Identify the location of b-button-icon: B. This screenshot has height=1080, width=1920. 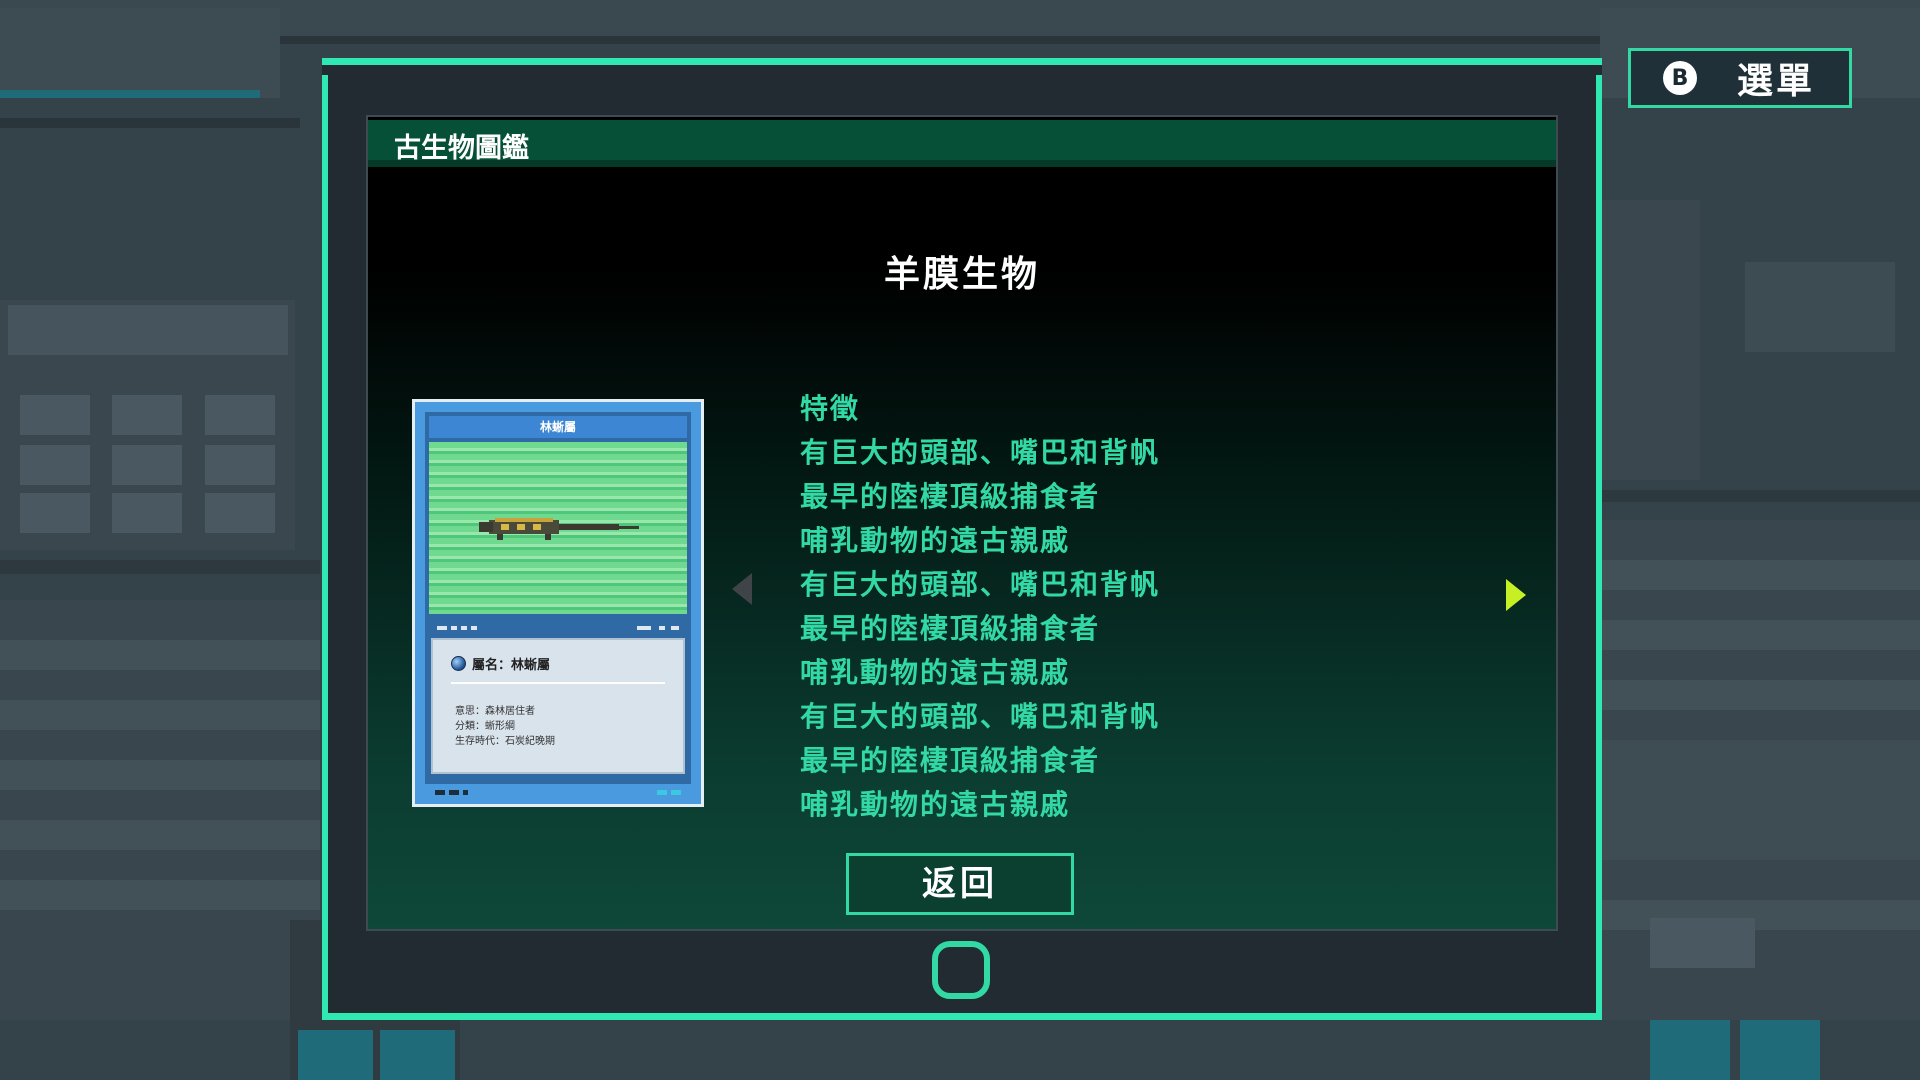
(1680, 78).